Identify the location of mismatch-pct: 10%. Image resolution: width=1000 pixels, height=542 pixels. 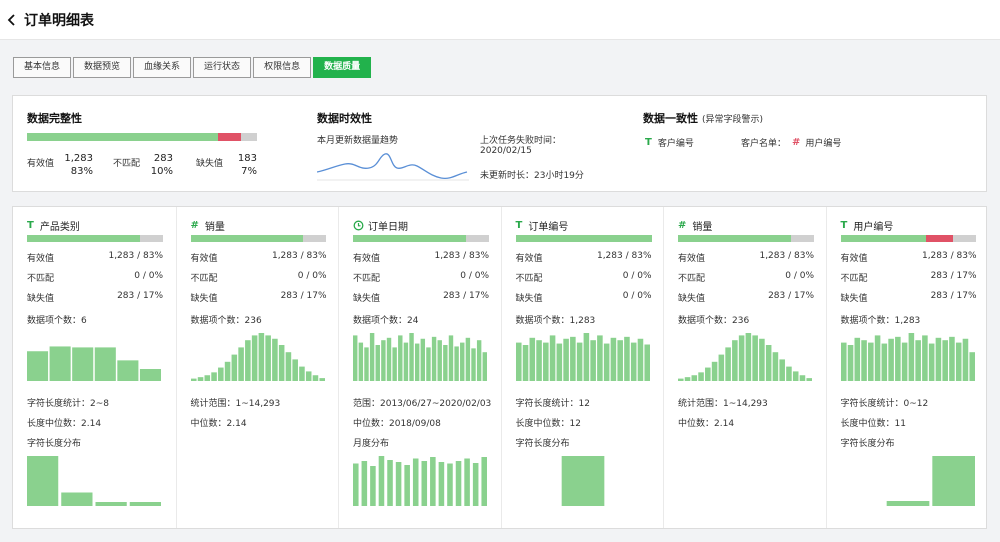
(161, 171).